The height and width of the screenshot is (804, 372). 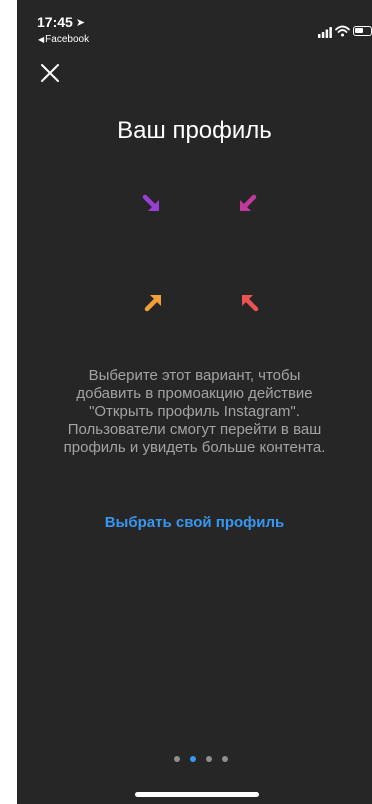 I want to click on location-arrow-icon: ➤, so click(x=80, y=23).